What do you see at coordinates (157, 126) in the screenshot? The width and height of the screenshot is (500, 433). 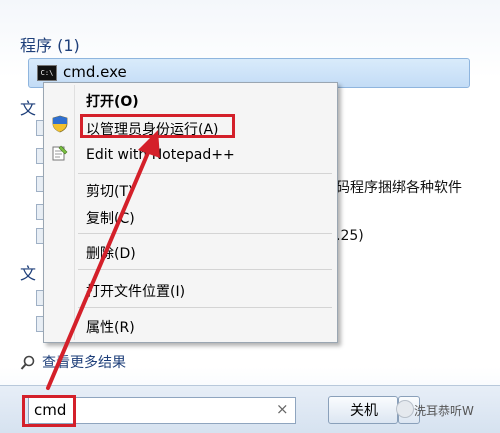 I see `annotation-highlight-run-as-admin` at bounding box center [157, 126].